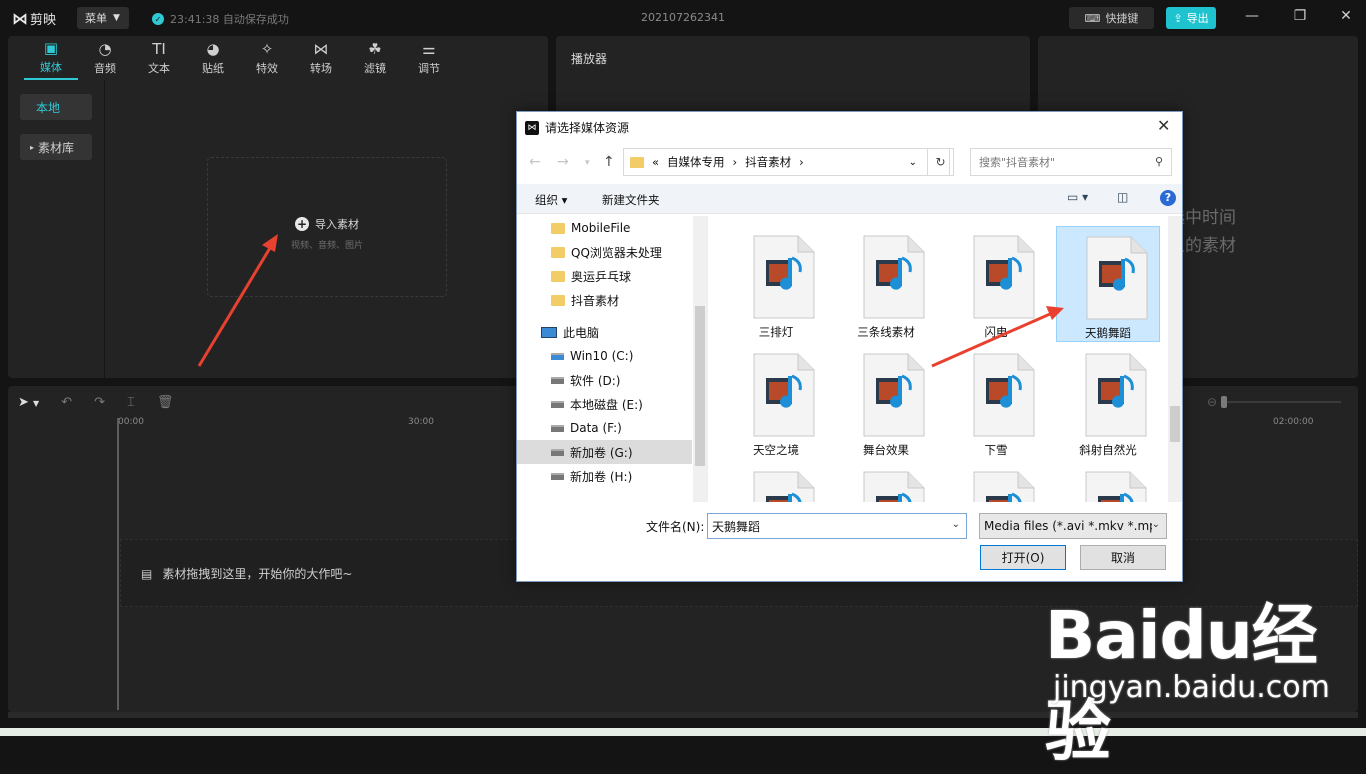 This screenshot has width=1366, height=774. I want to click on watermark-url: jingyan.baidu.com, so click(1191, 687).